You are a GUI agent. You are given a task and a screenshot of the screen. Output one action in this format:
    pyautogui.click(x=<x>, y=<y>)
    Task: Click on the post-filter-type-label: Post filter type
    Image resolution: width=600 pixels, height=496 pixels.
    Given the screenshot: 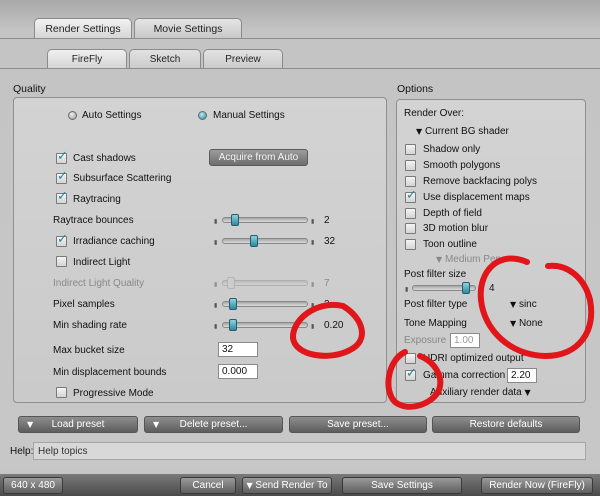 What is the action you would take?
    pyautogui.click(x=436, y=304)
    